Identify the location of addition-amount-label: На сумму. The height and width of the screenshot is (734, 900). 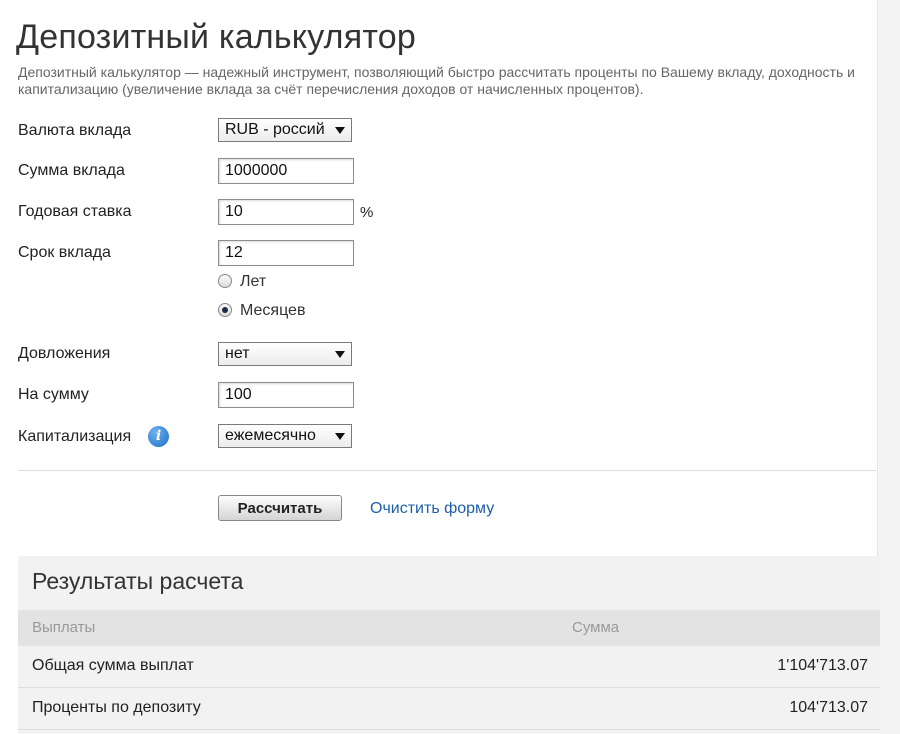
(53, 394).